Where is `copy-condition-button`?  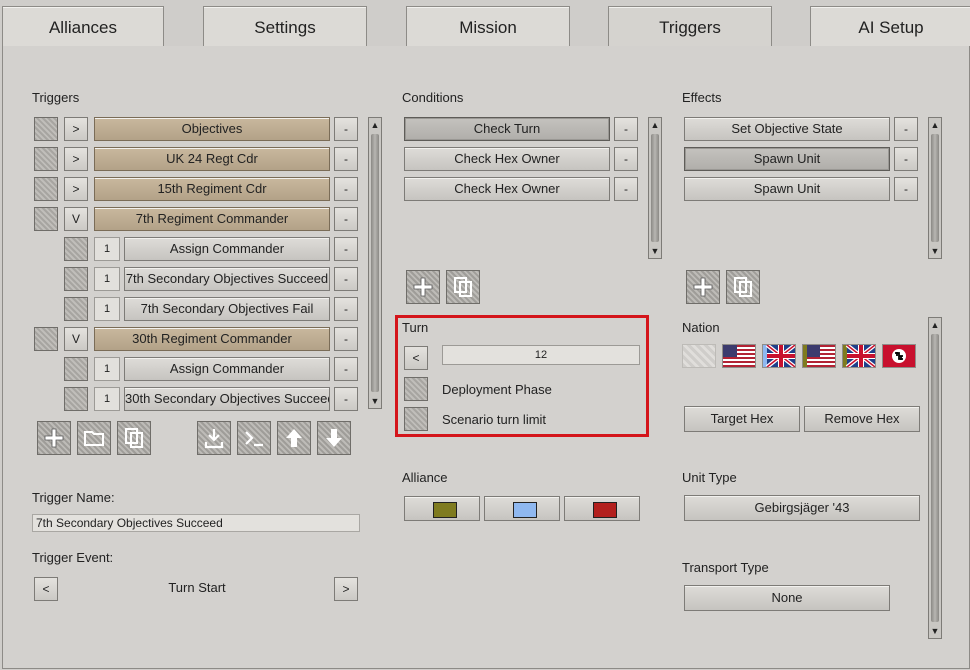 copy-condition-button is located at coordinates (463, 287).